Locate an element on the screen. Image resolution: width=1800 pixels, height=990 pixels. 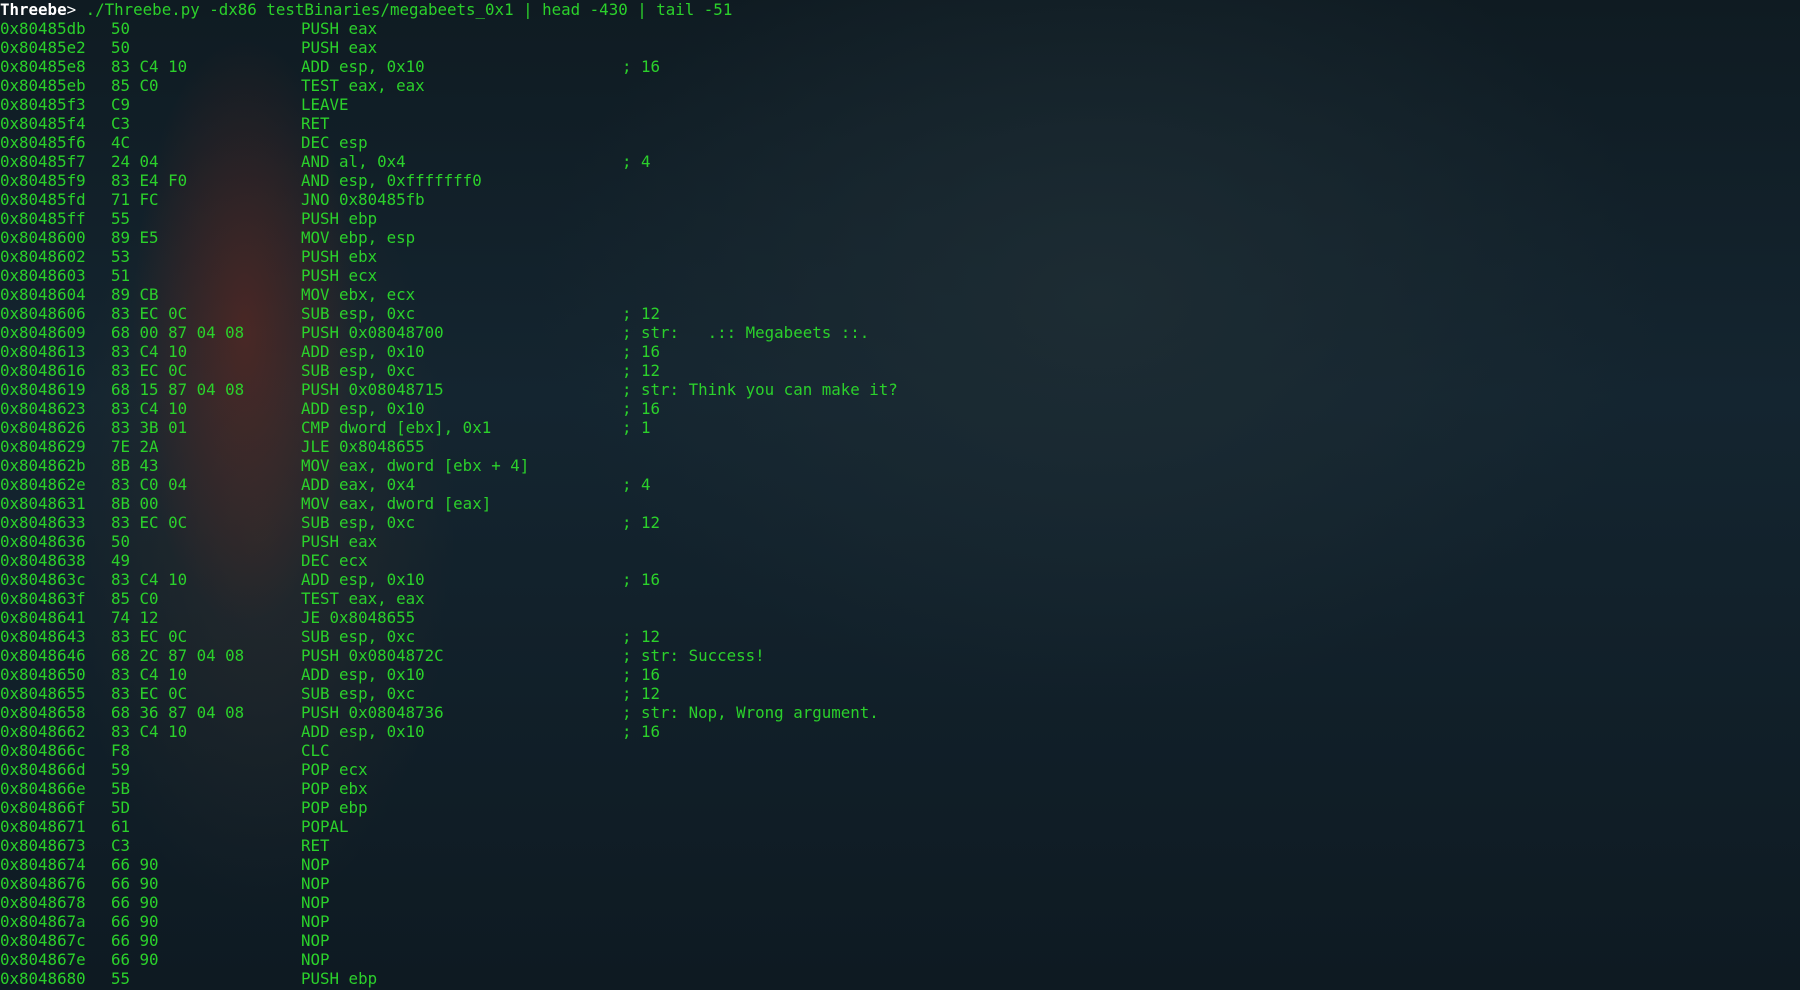
address-cell: 0x8048623 is located at coordinates (43, 408).